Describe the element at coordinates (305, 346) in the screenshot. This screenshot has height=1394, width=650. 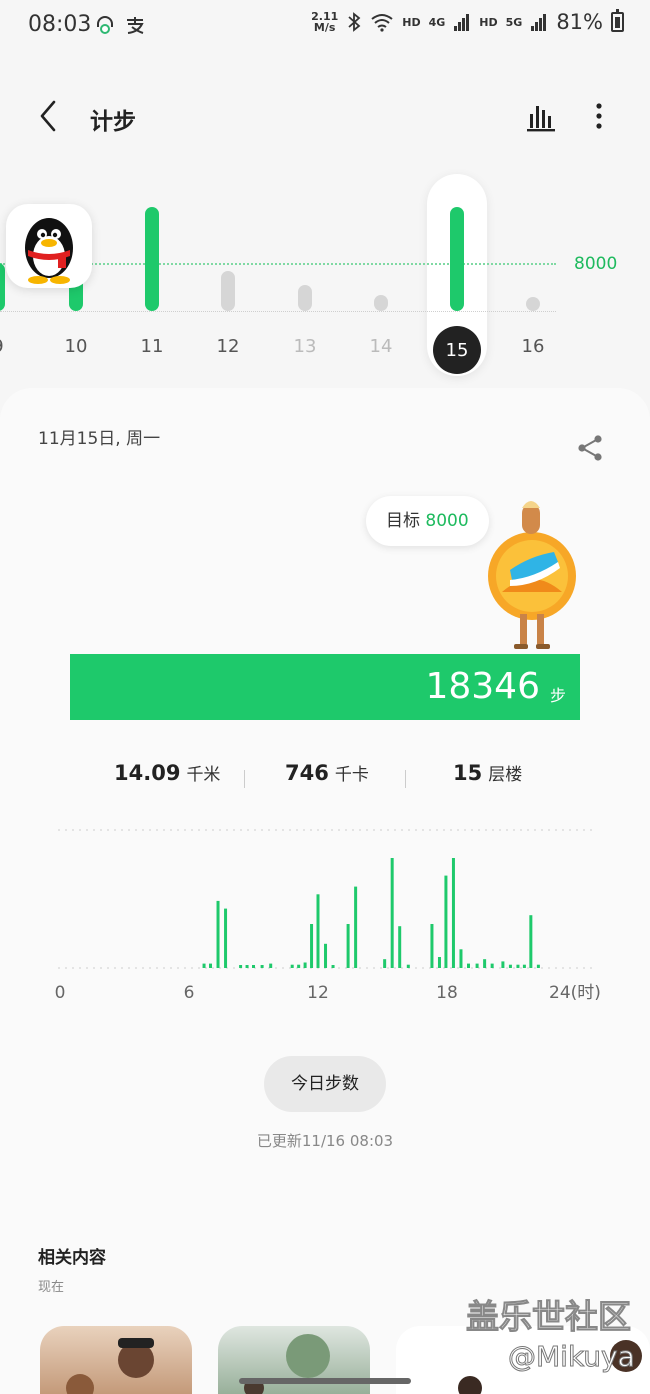
I see `day-label-13: 13` at that location.